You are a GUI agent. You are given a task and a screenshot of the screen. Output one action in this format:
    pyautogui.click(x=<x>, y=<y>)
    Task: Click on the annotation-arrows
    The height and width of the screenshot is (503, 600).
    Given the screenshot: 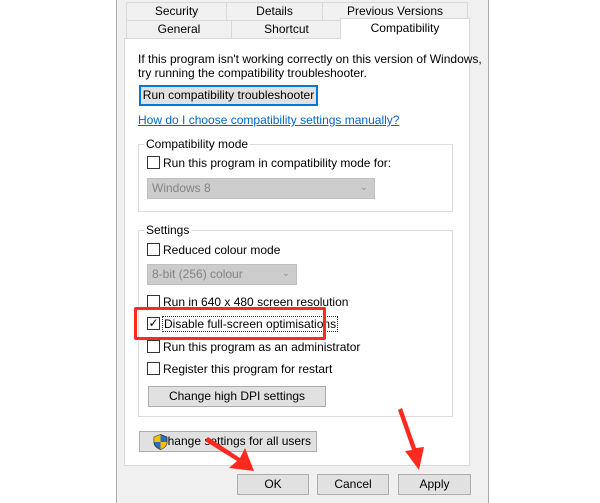 What is the action you would take?
    pyautogui.click(x=314, y=439)
    